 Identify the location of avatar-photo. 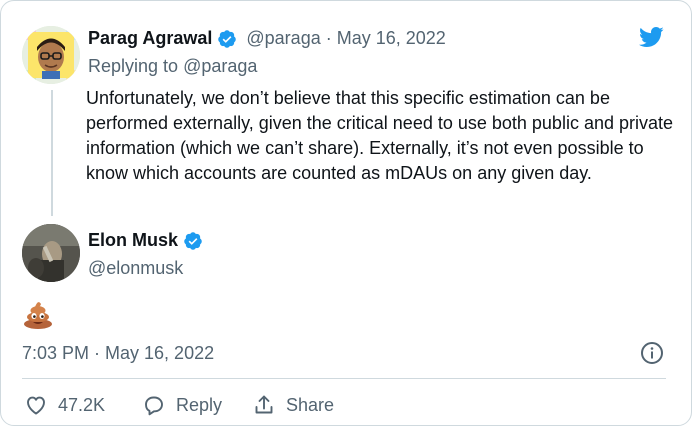
(51, 253).